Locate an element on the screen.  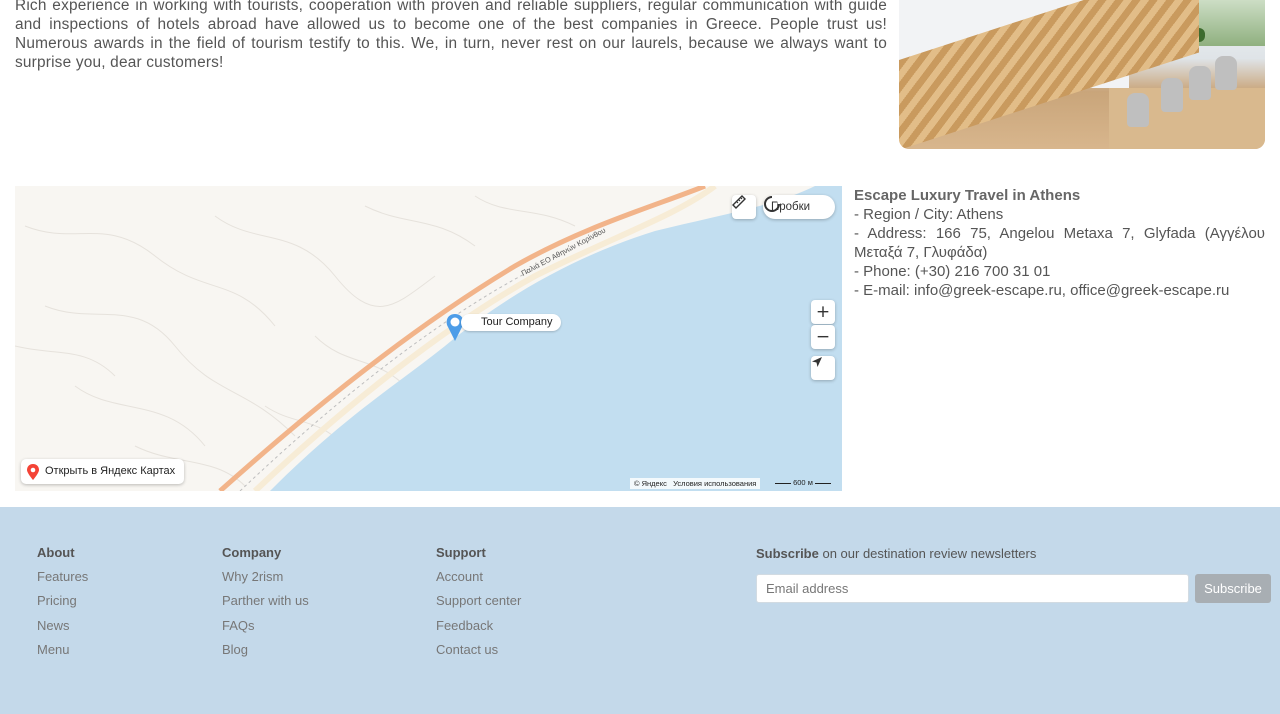
office-photo is located at coordinates (1082, 74).